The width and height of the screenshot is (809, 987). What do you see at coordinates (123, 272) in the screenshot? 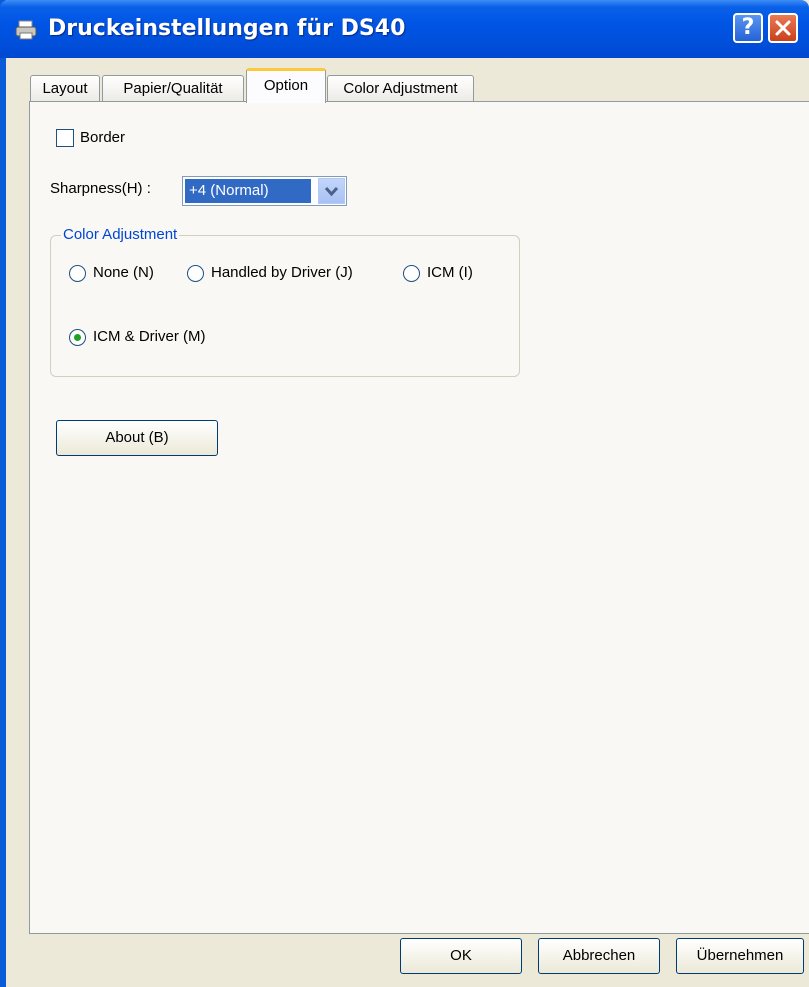
I see `radio-none-label: None (N)` at bounding box center [123, 272].